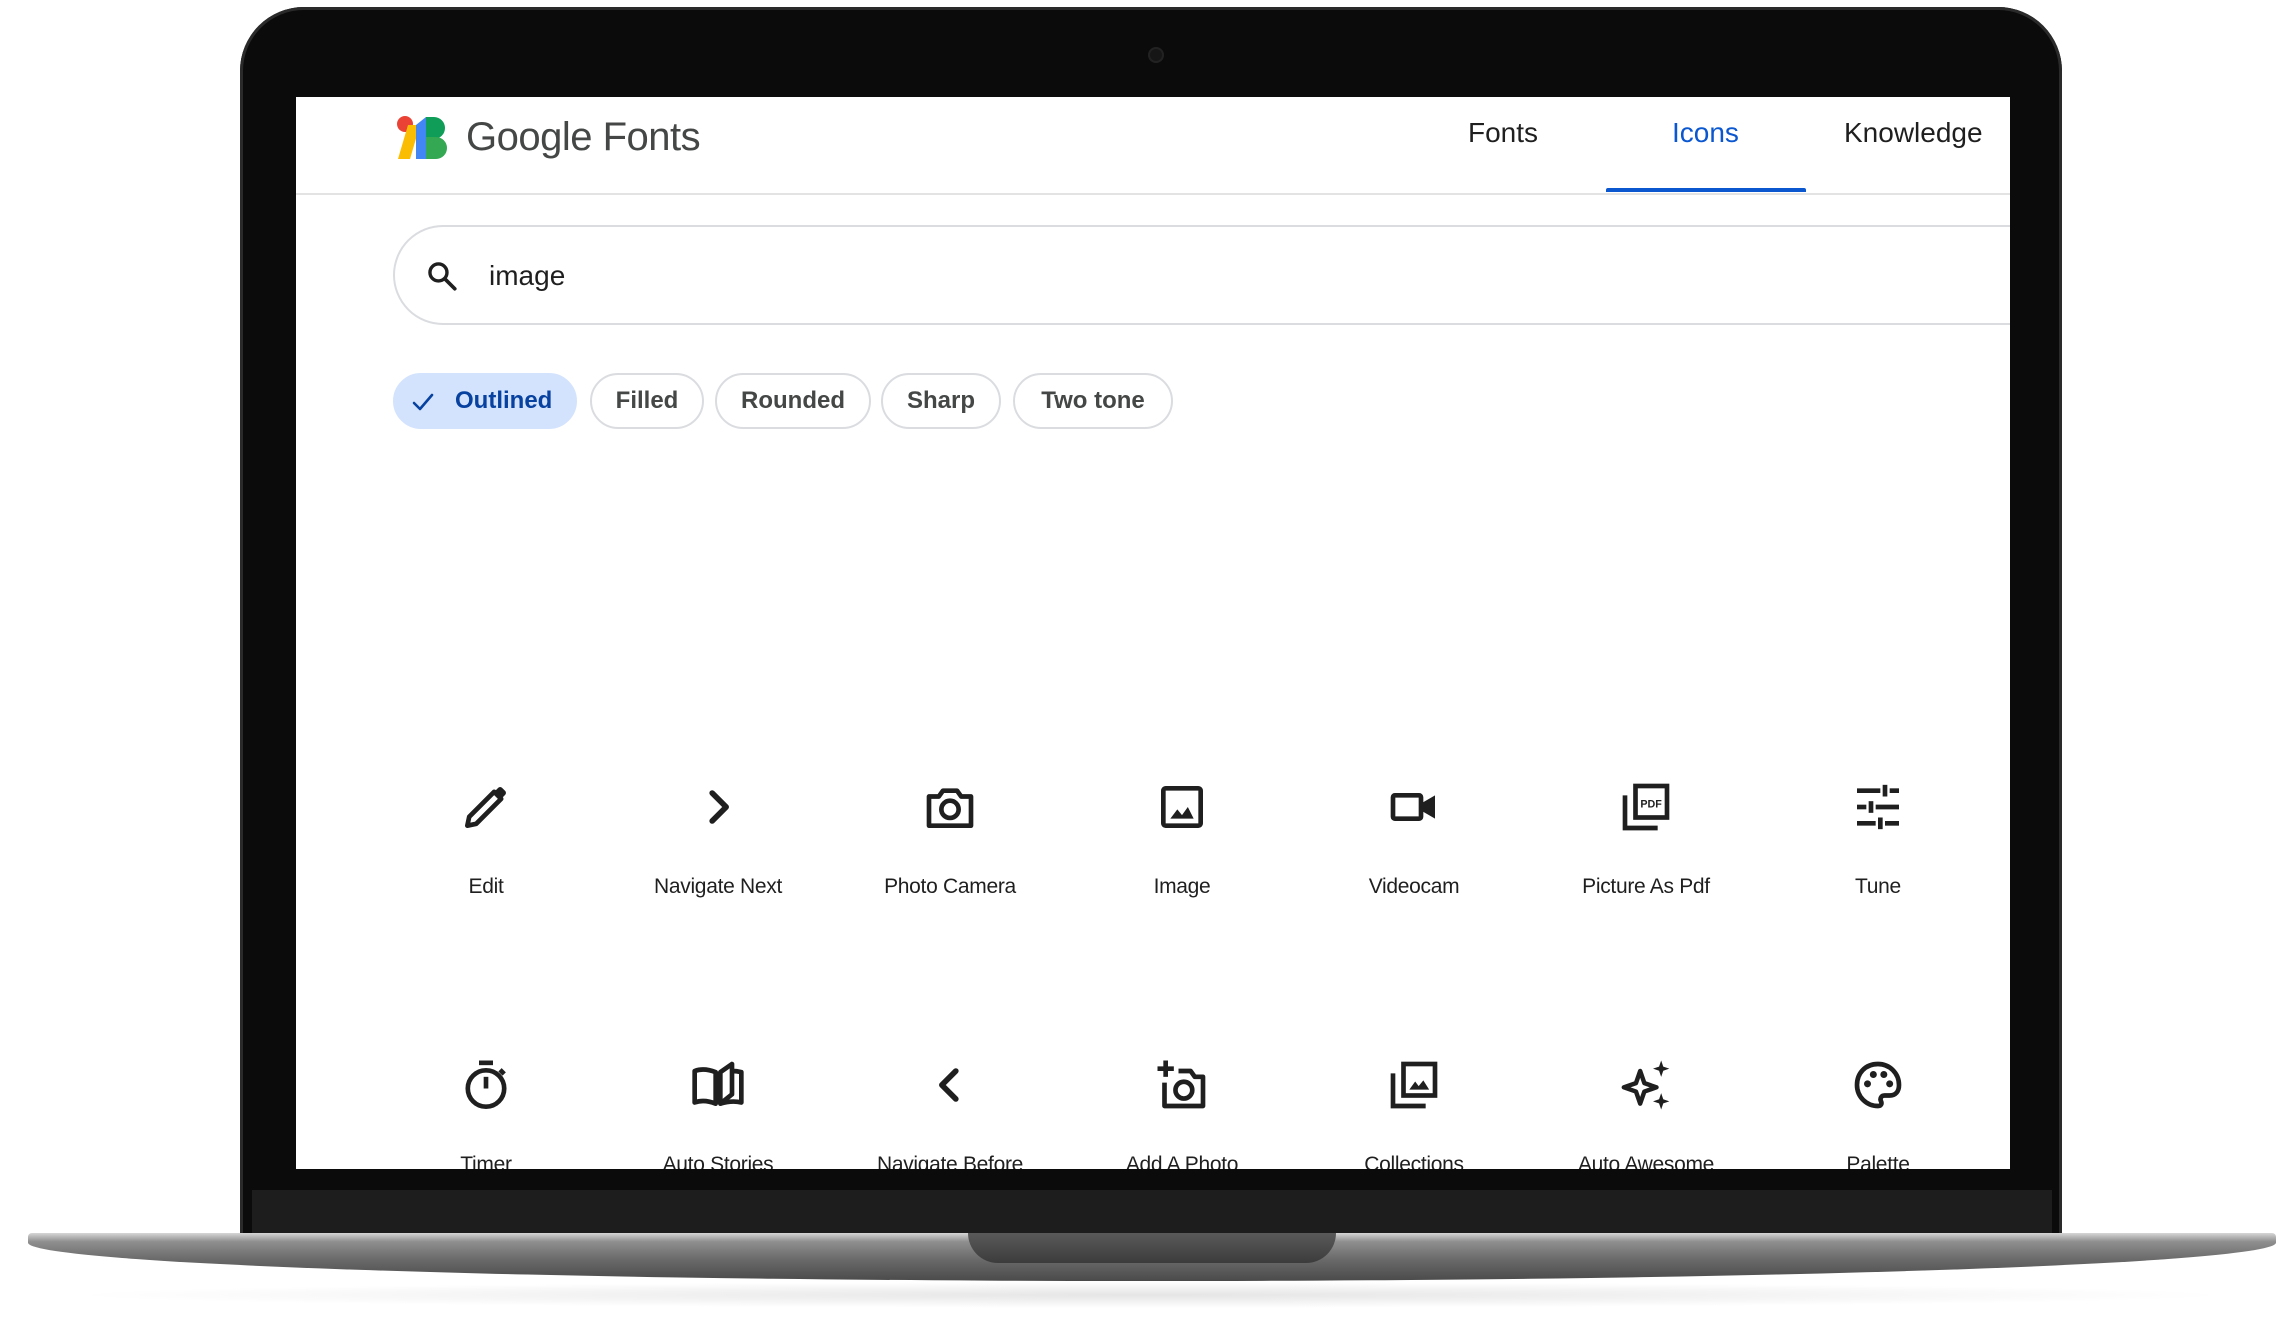 The width and height of the screenshot is (2278, 1342). I want to click on icon-card-image: Image, so click(1182, 874).